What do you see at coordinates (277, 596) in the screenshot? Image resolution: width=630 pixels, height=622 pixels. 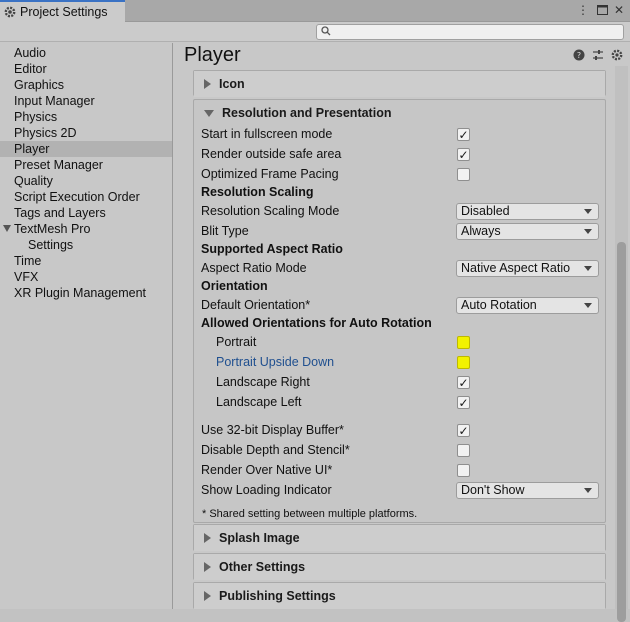 I see `section-title: Publishing Settings` at bounding box center [277, 596].